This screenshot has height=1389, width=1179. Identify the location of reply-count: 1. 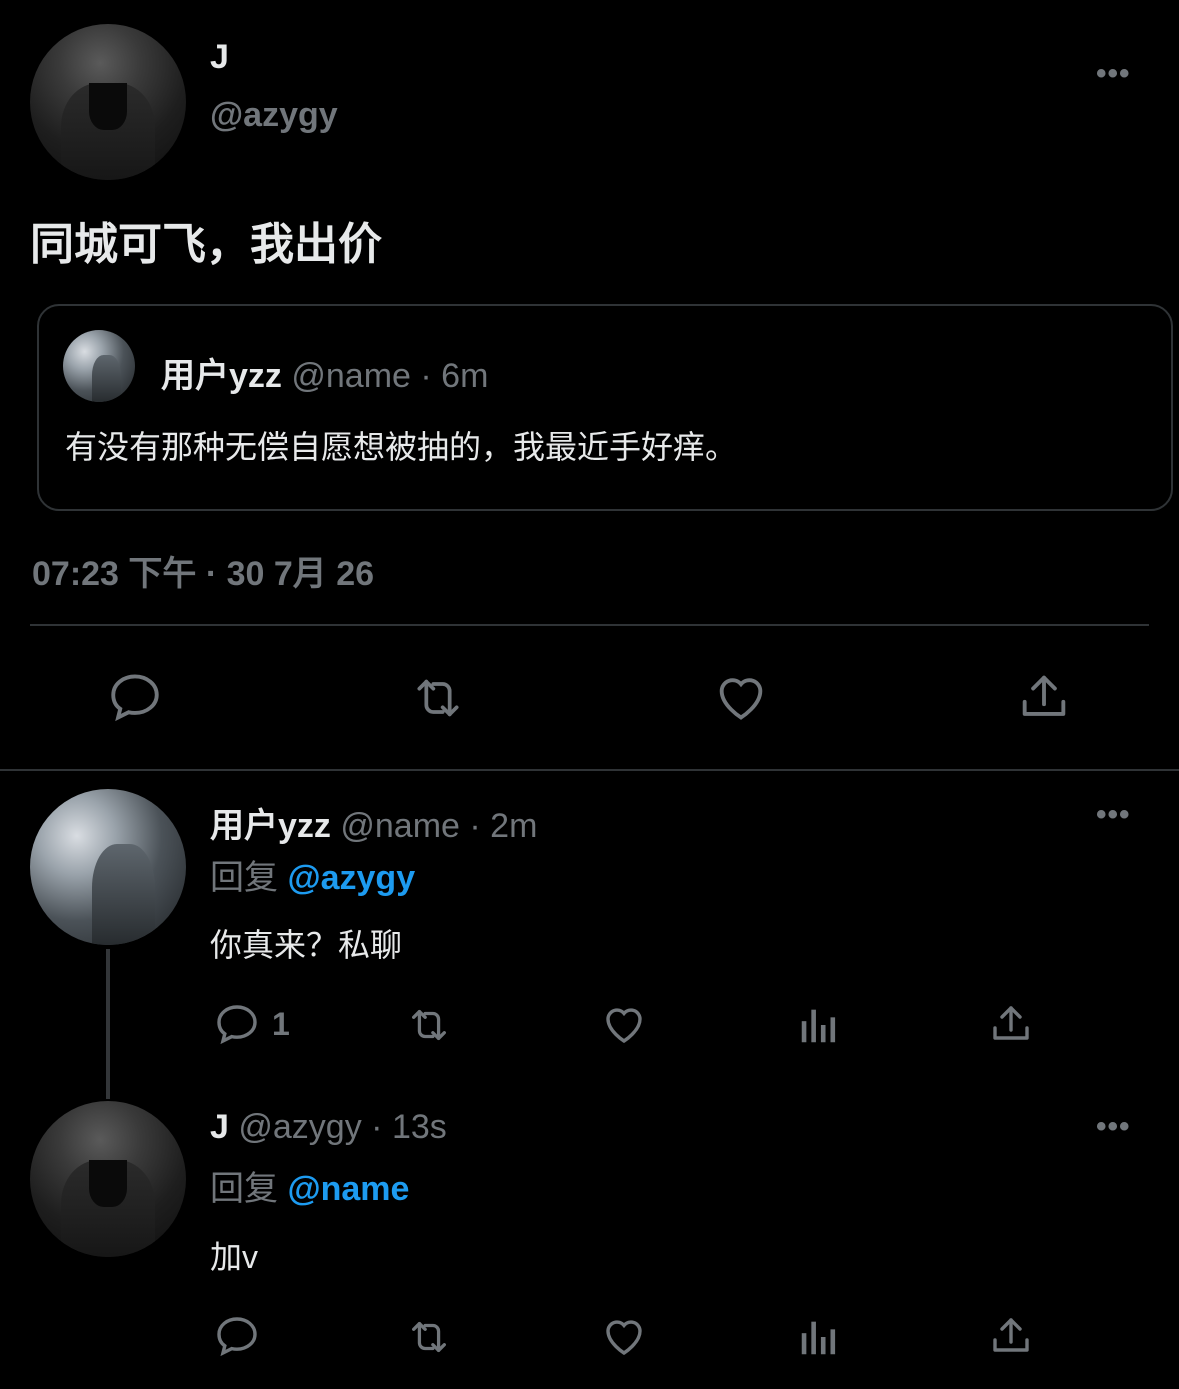
(281, 1024).